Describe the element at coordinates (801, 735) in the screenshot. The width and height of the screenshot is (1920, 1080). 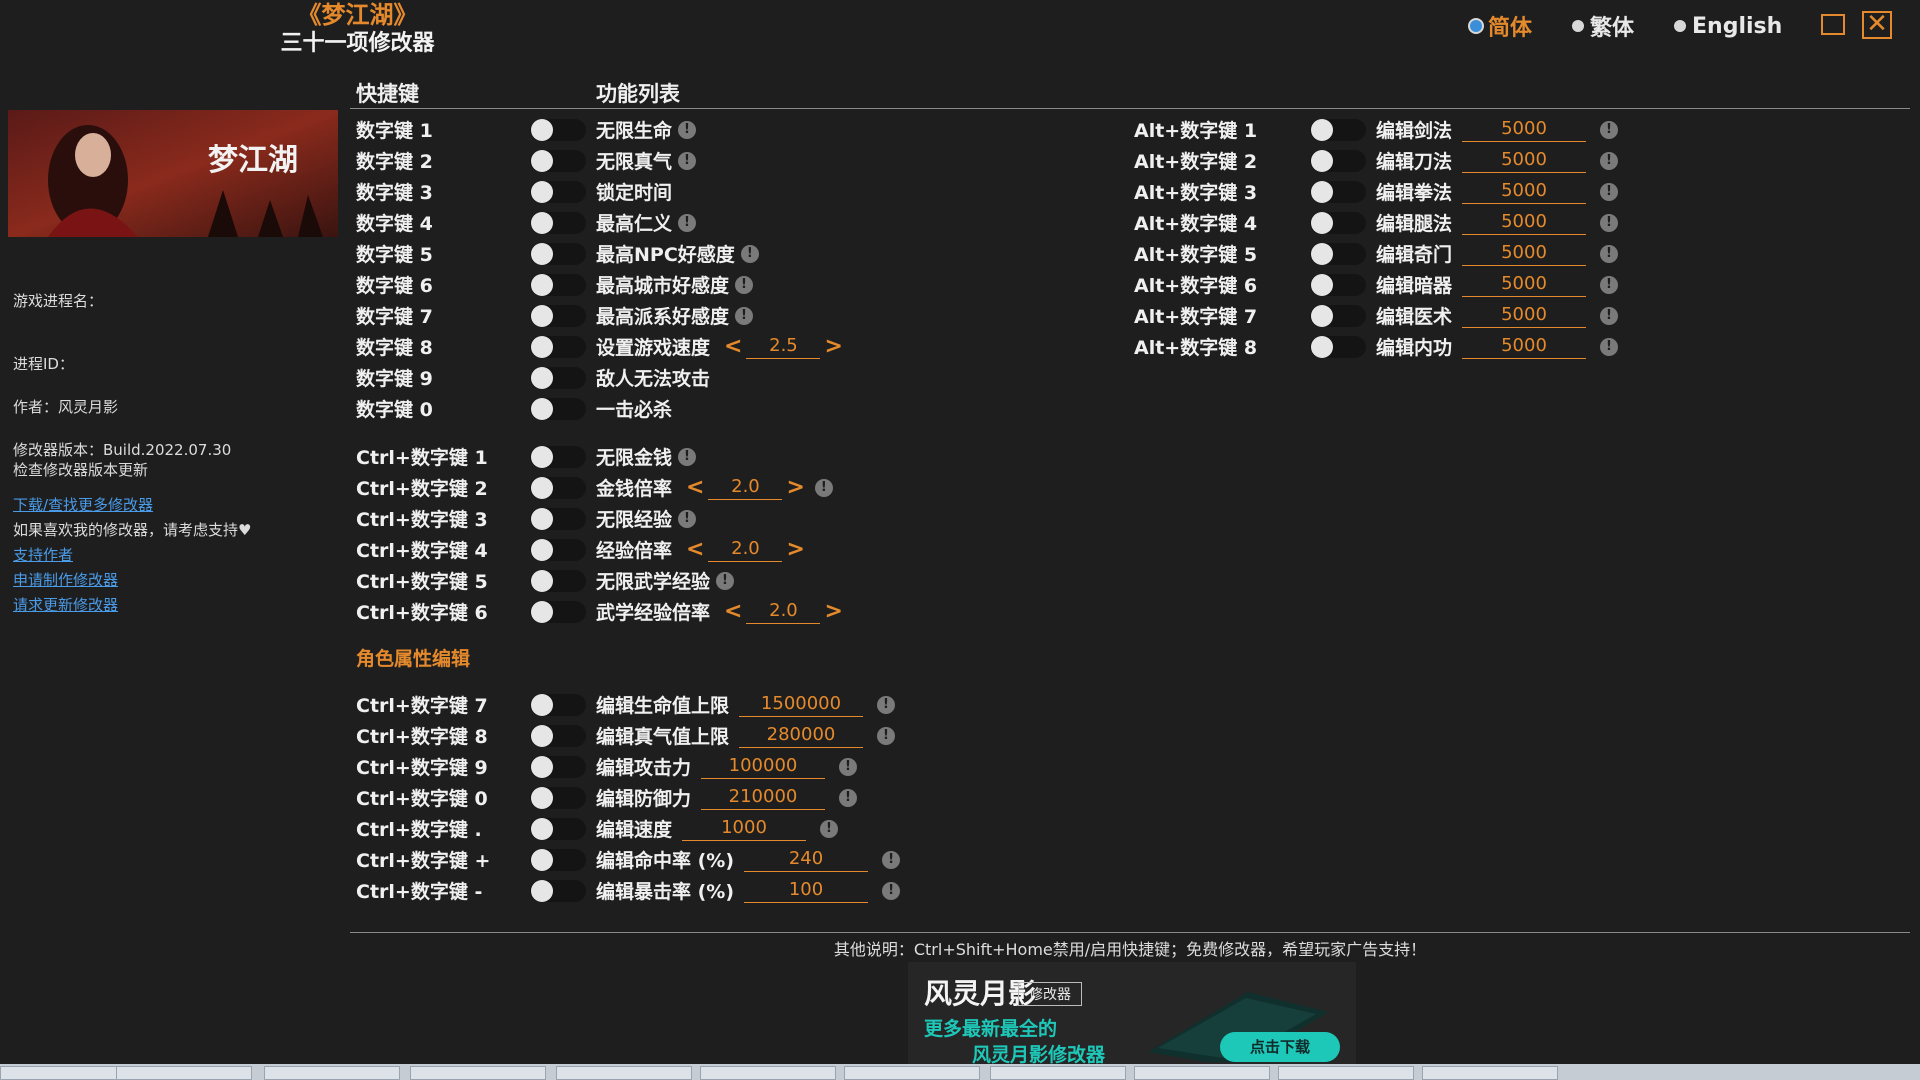
I see `value-input: 280000` at that location.